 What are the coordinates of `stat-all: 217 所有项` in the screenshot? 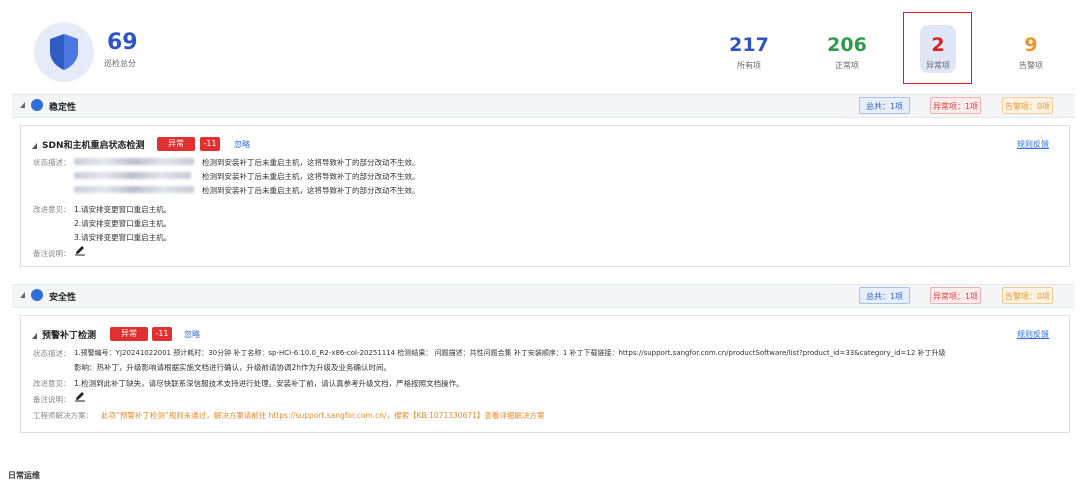 It's located at (749, 52).